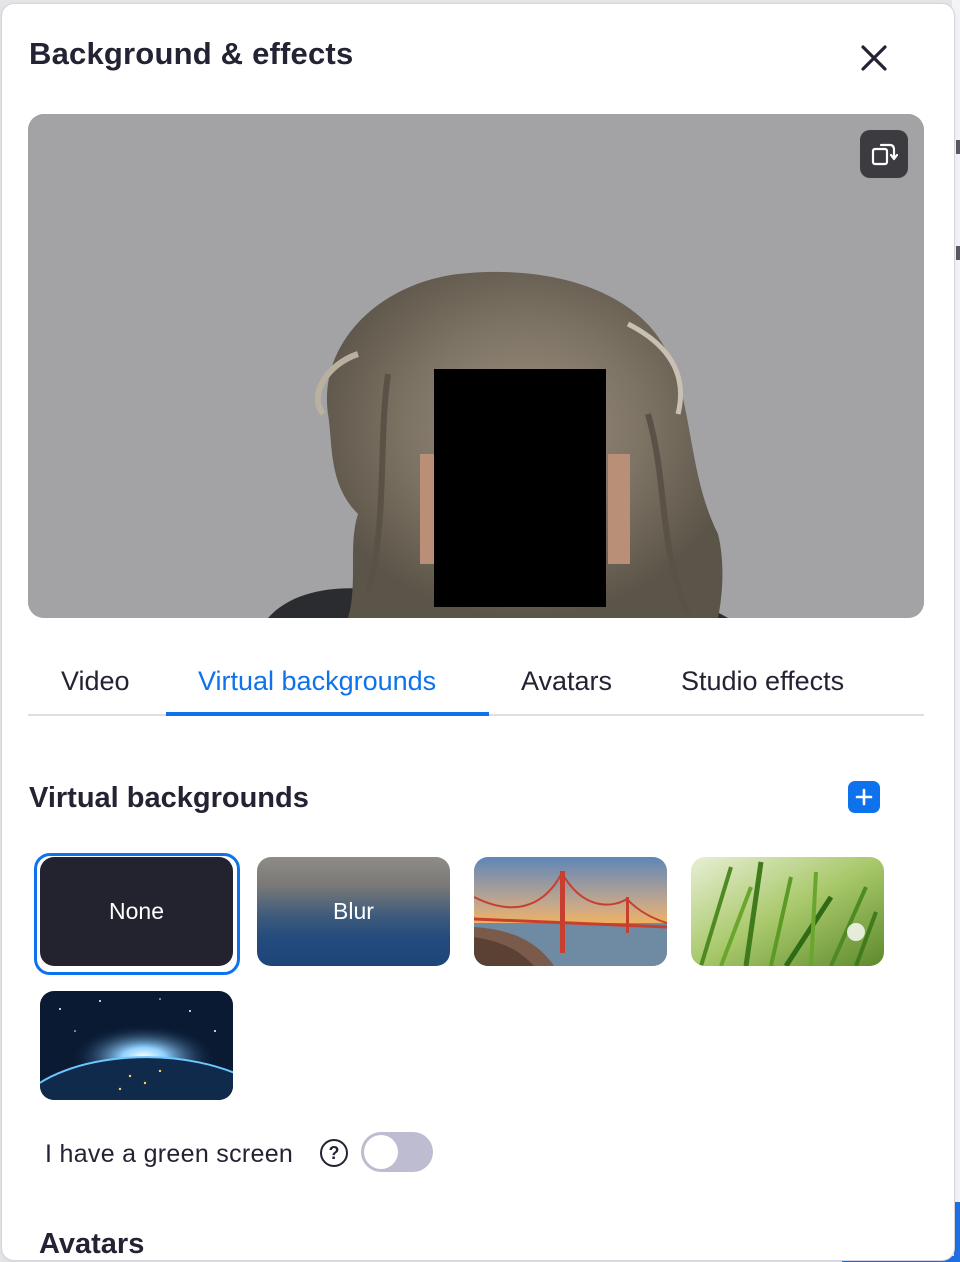 The width and height of the screenshot is (960, 1262). I want to click on close-button, so click(874, 58).